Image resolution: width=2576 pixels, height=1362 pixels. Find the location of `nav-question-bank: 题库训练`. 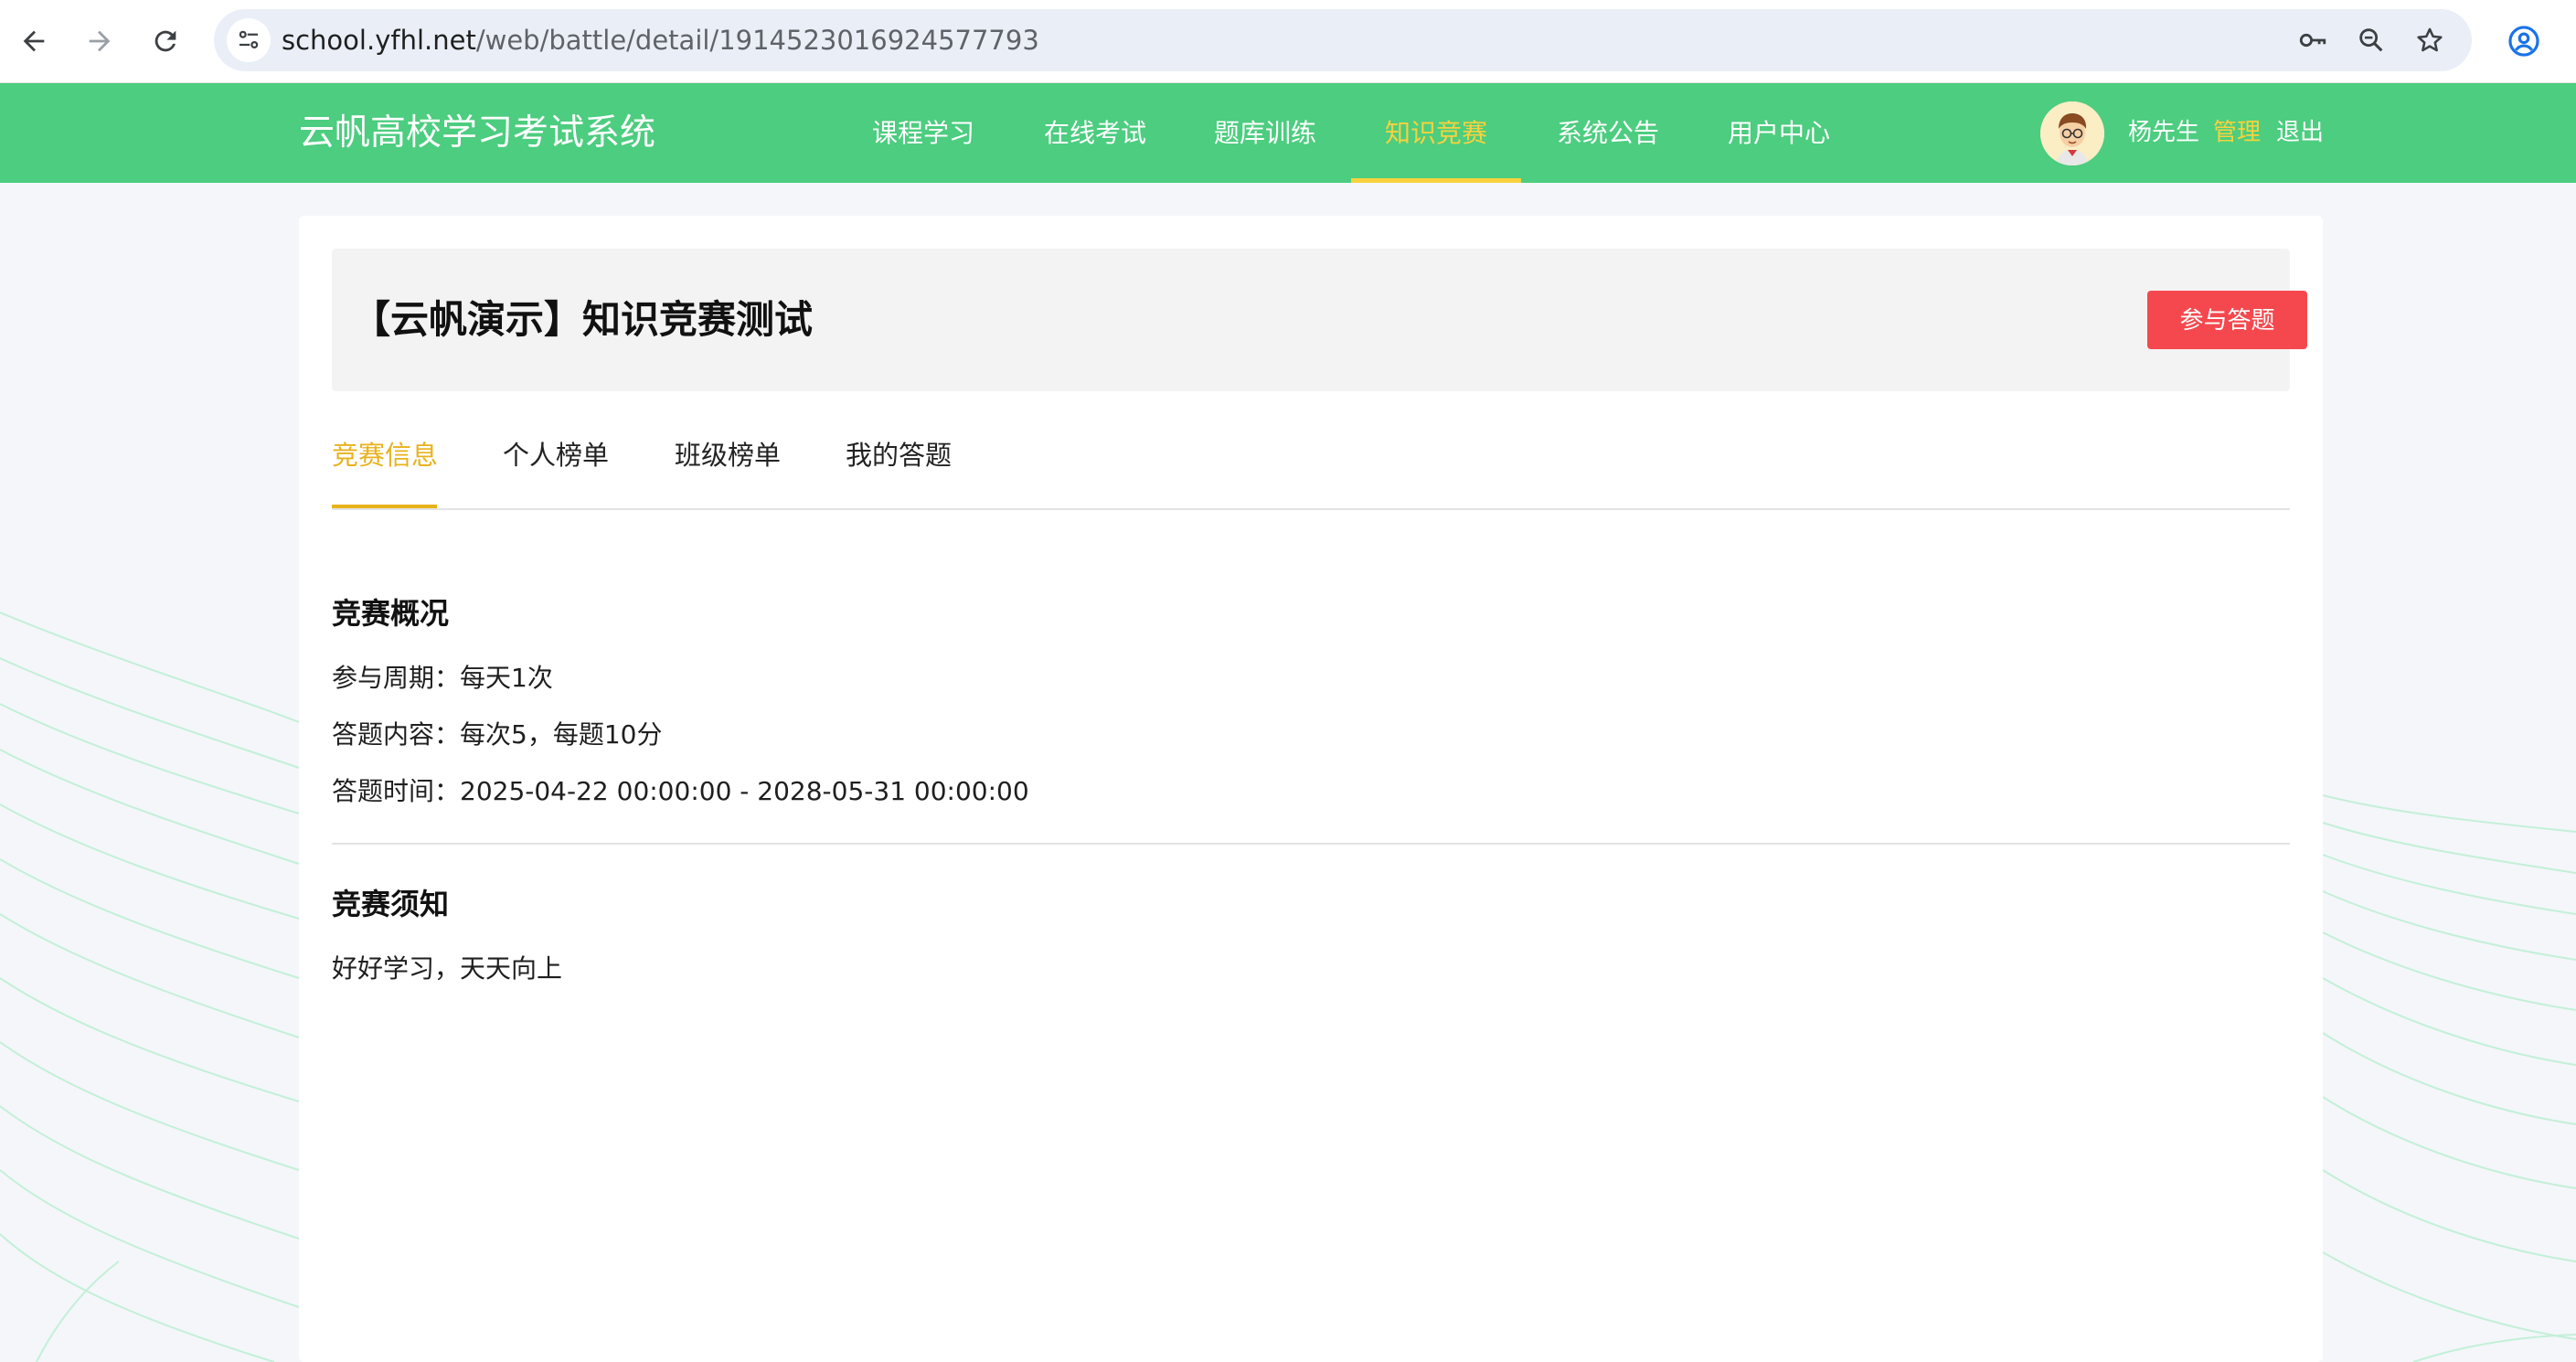

nav-question-bank: 题库训练 is located at coordinates (1265, 133).